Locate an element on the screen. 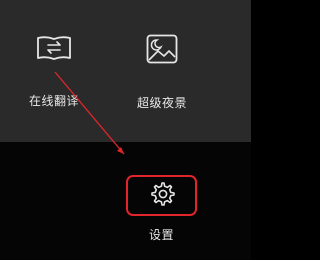 This screenshot has height=260, width=320. super-night-scene-tile: 超级夜景 is located at coordinates (162, 72).